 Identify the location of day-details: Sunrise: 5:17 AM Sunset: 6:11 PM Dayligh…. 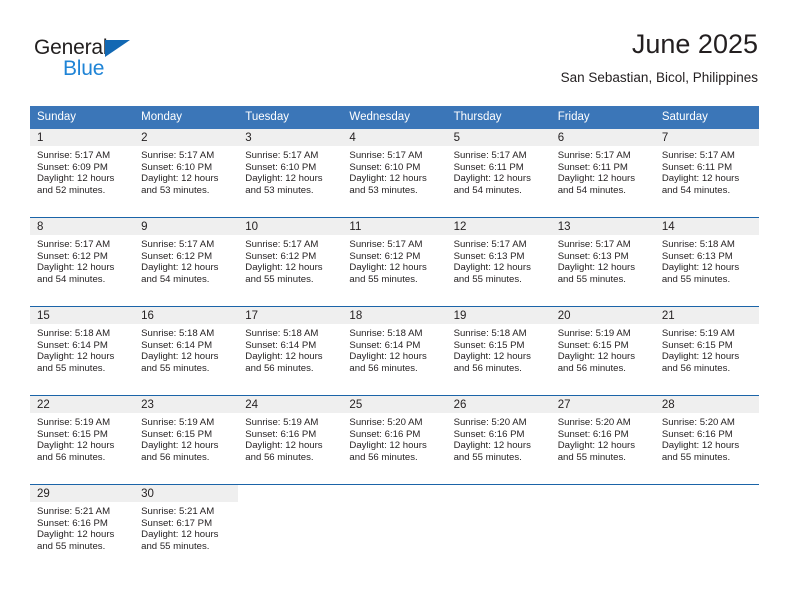
(707, 171).